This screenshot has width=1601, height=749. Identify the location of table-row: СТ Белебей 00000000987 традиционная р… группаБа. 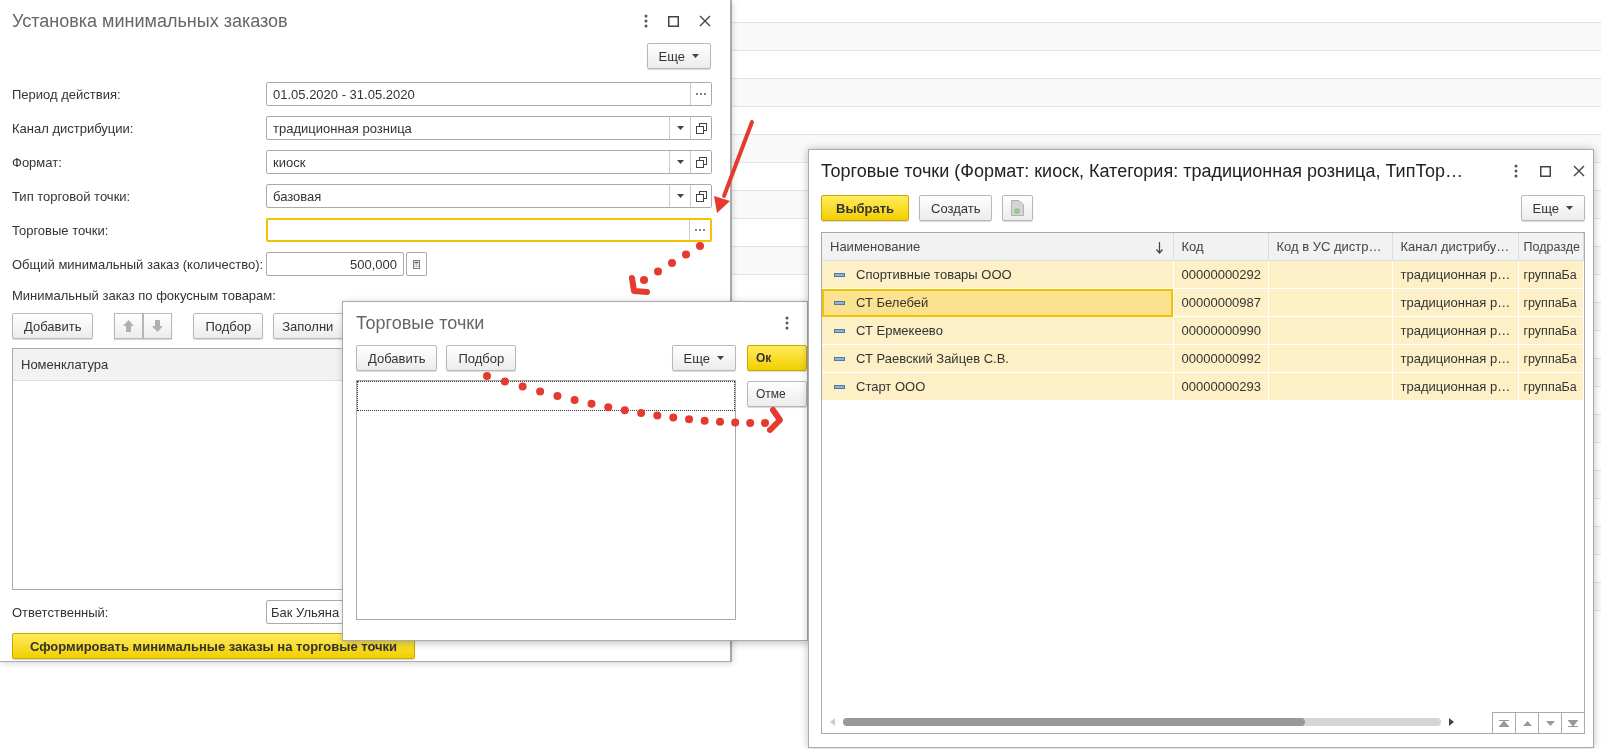
(1203, 302).